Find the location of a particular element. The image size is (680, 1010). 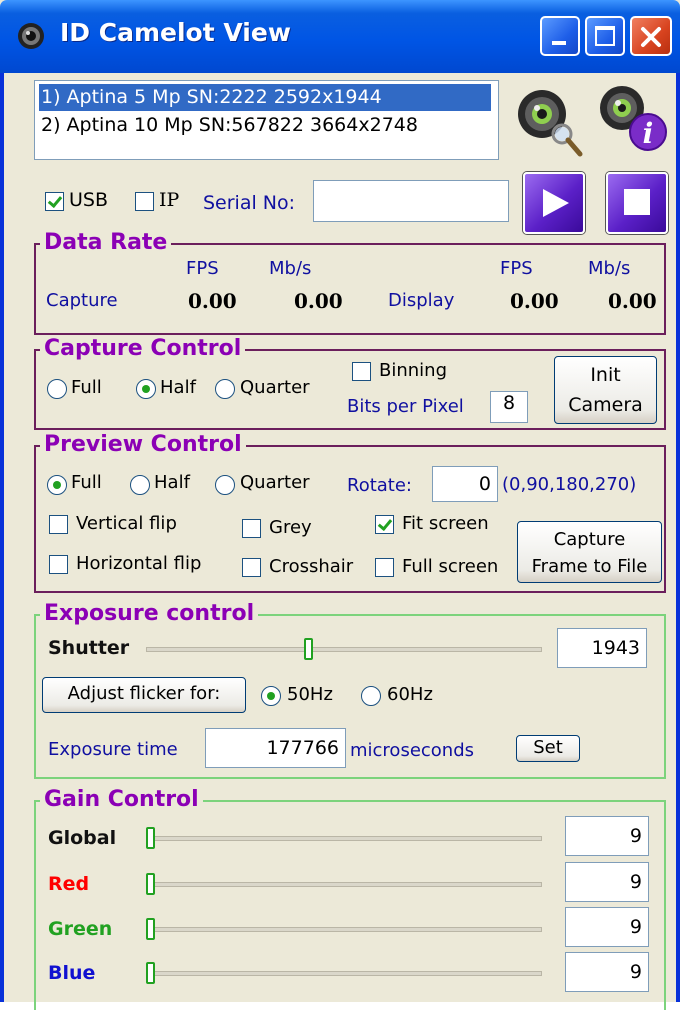

capture-rate-label: Capture is located at coordinates (82, 300).